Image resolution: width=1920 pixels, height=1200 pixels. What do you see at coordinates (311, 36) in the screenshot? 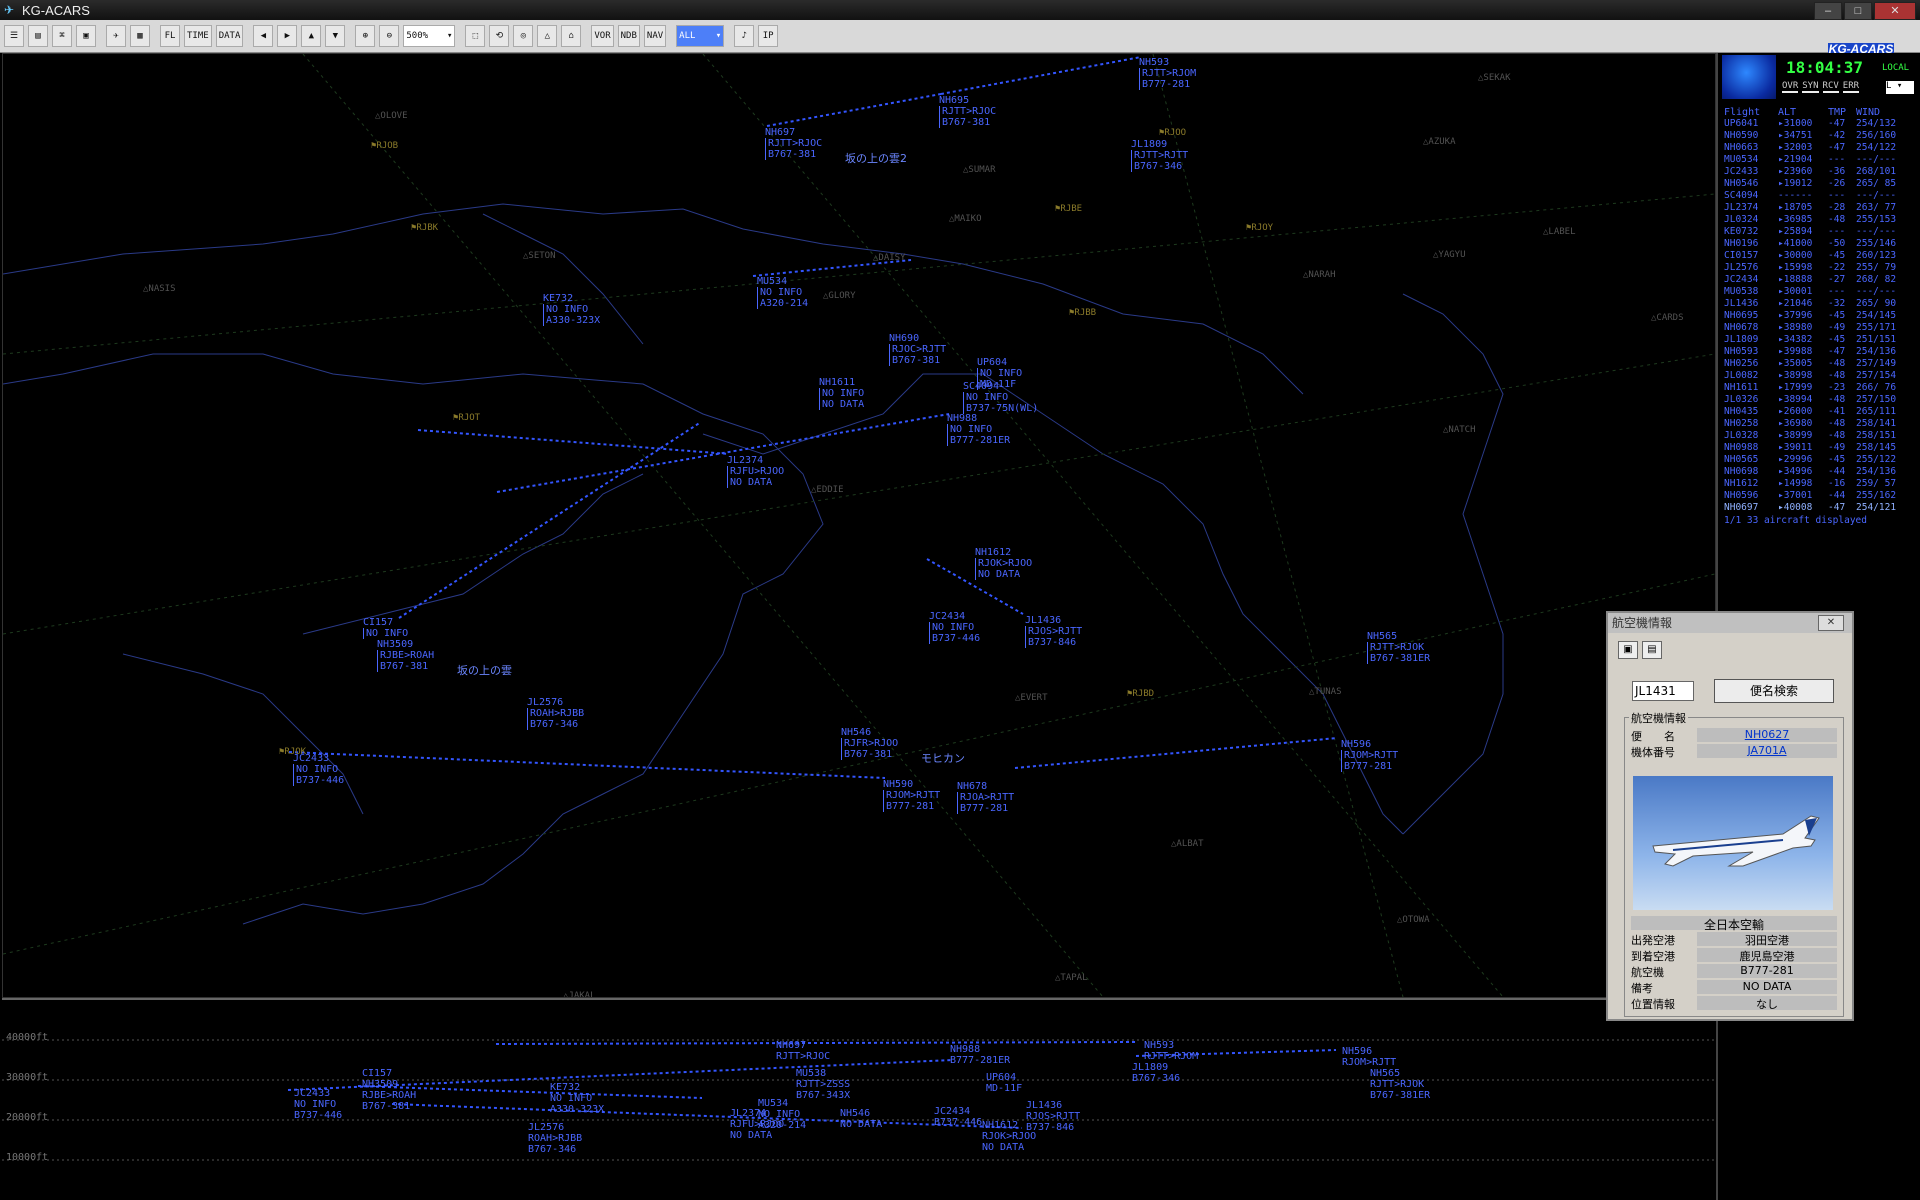
I see `arrow-up-icon: ▲` at bounding box center [311, 36].